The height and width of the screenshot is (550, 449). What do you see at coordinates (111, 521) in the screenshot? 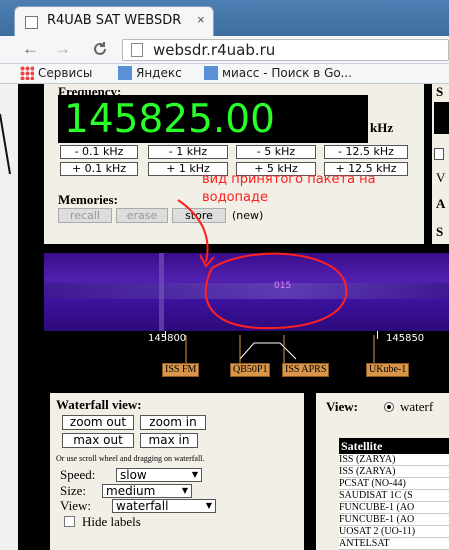
I see `hide-labels-label: Hide labels` at bounding box center [111, 521].